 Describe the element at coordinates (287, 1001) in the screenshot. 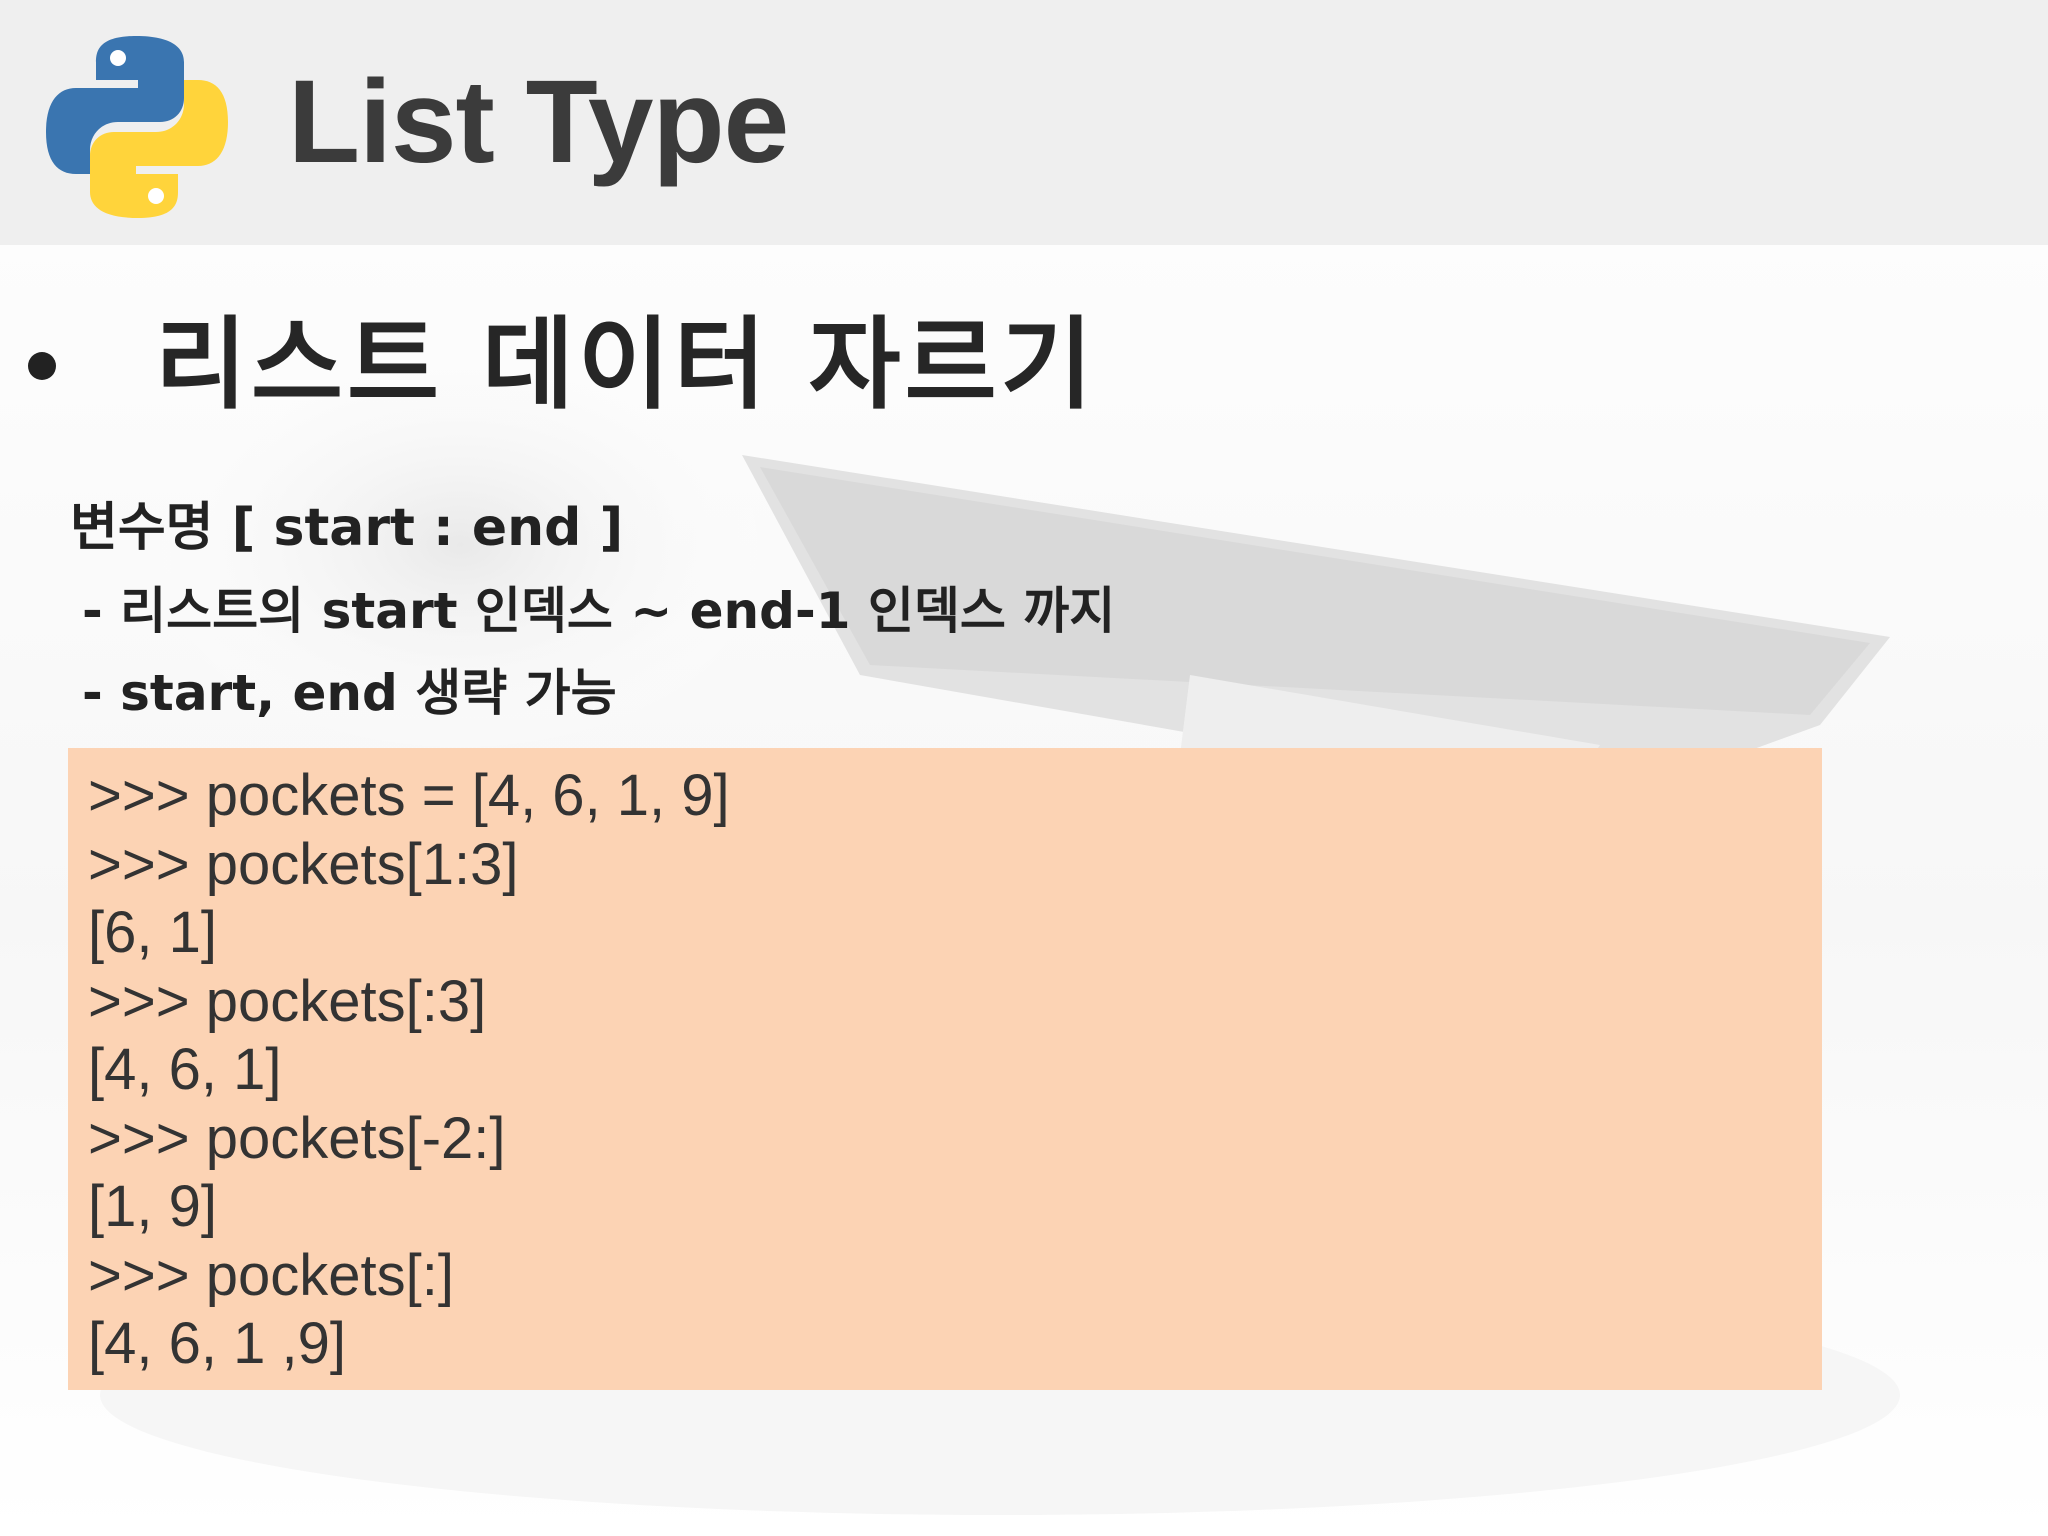

I see `code-line: >>> pockets[:3]` at that location.